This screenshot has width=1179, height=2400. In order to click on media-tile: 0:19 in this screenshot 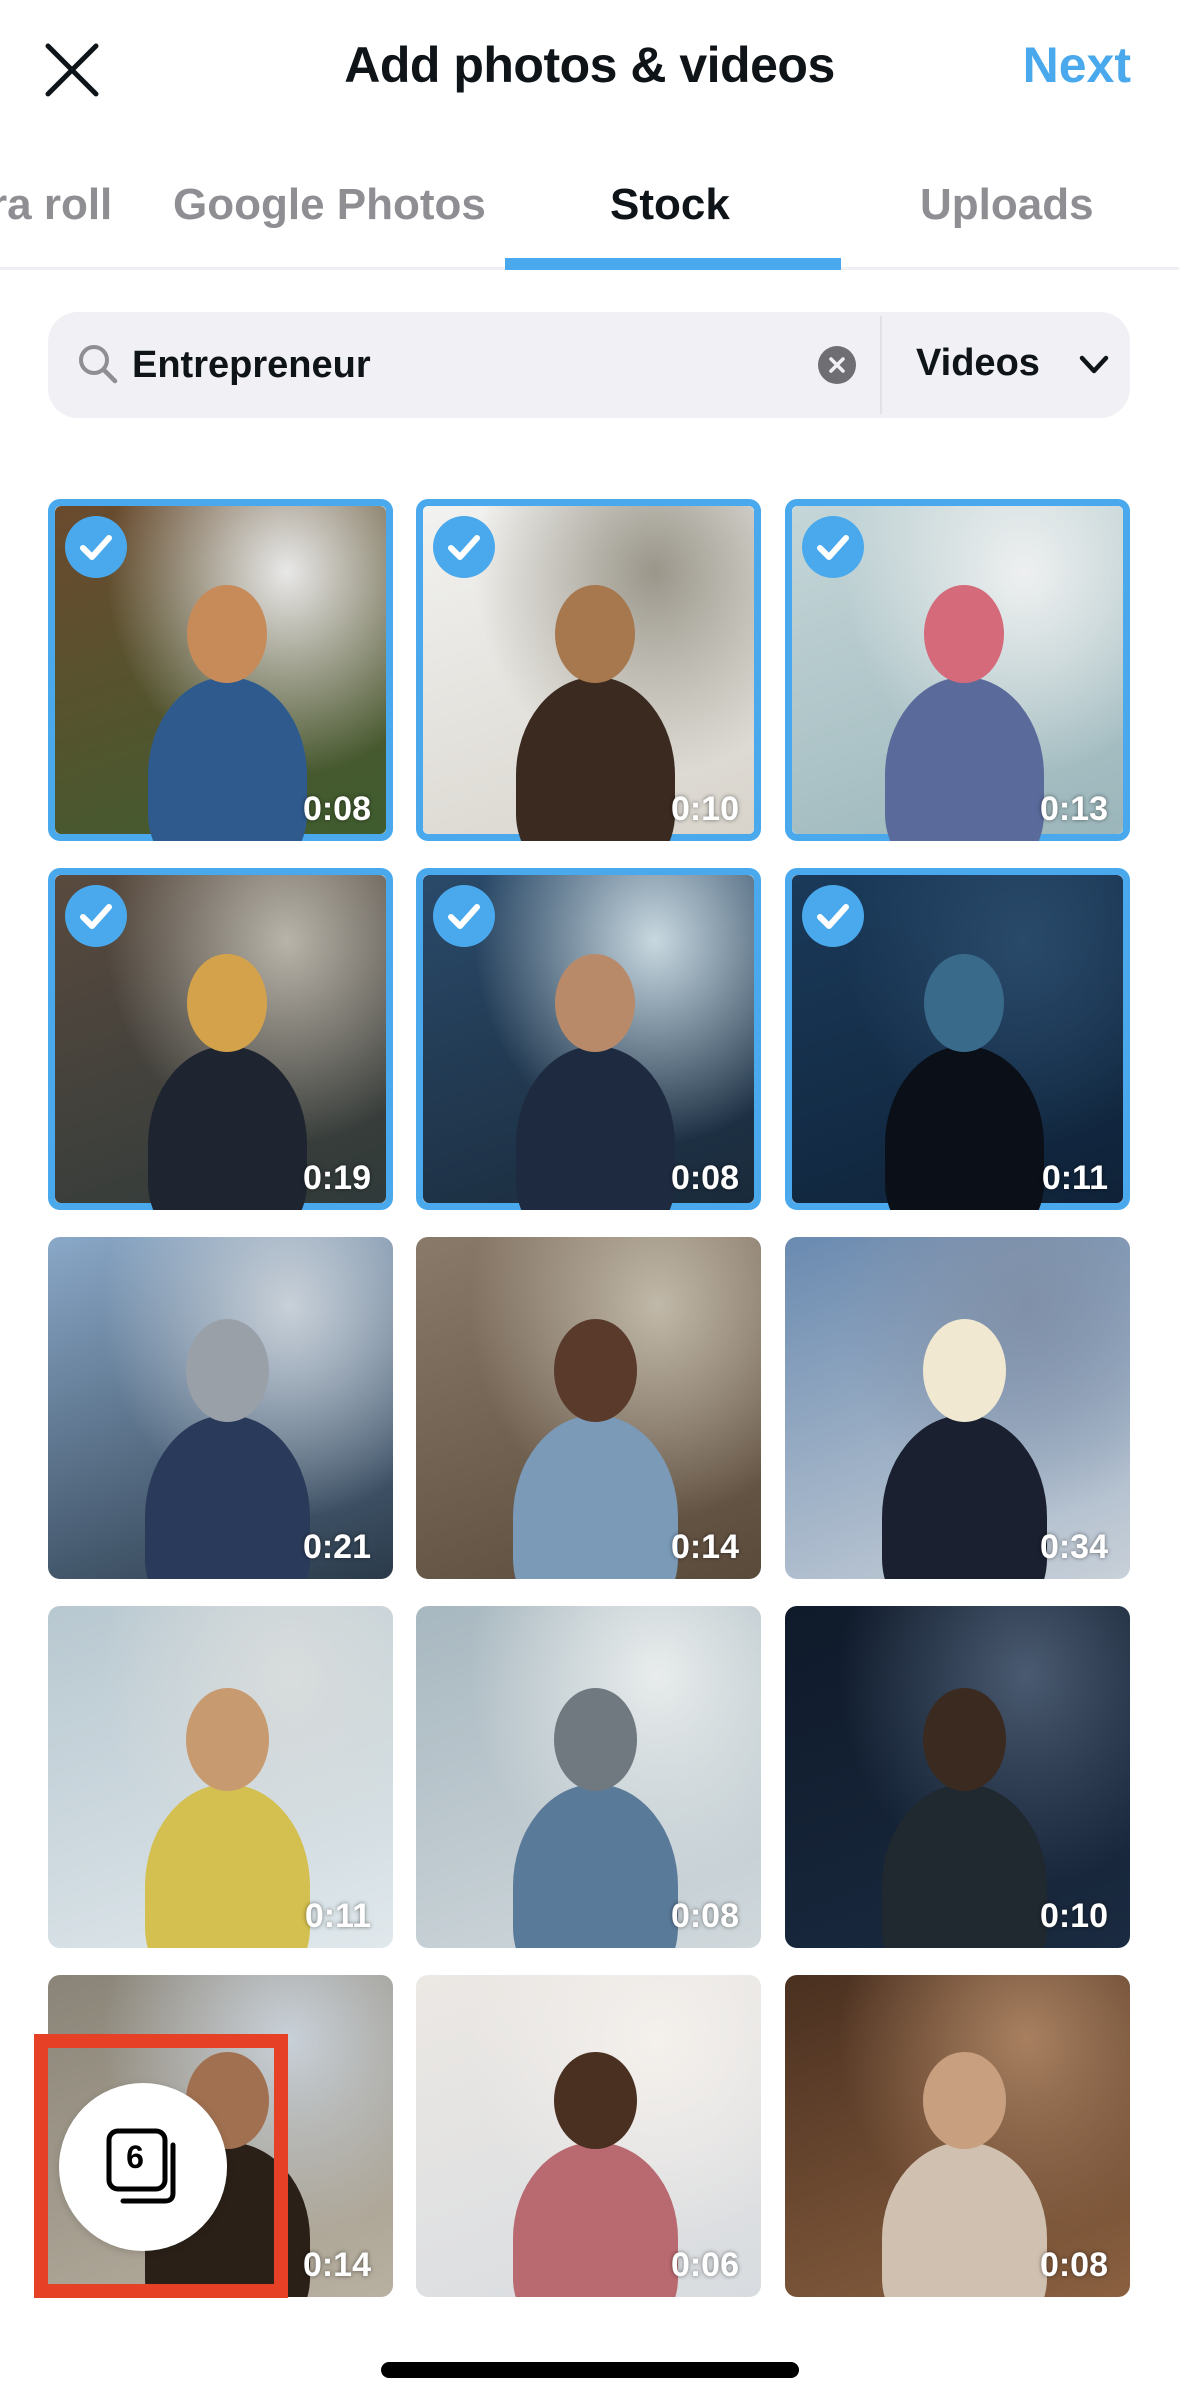, I will do `click(220, 1039)`.